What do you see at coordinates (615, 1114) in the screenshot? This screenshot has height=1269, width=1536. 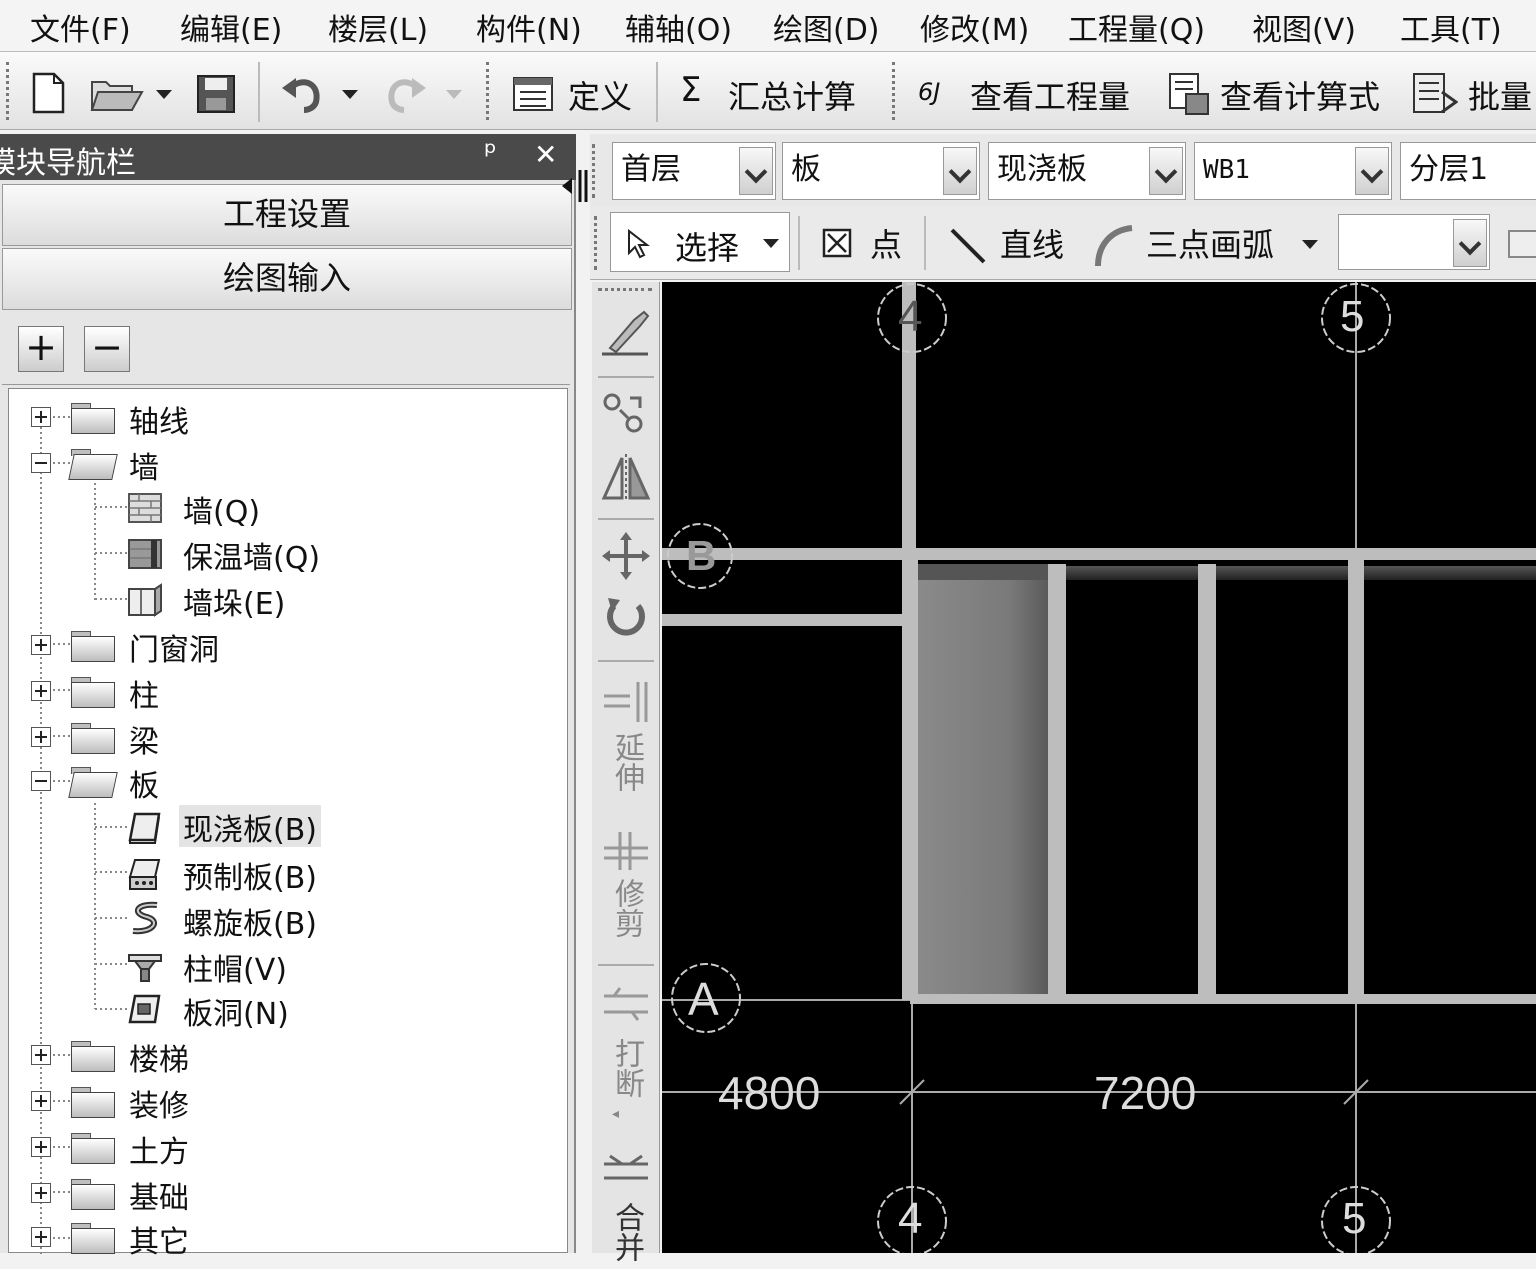 I see `more-arrow-icon: ◂` at bounding box center [615, 1114].